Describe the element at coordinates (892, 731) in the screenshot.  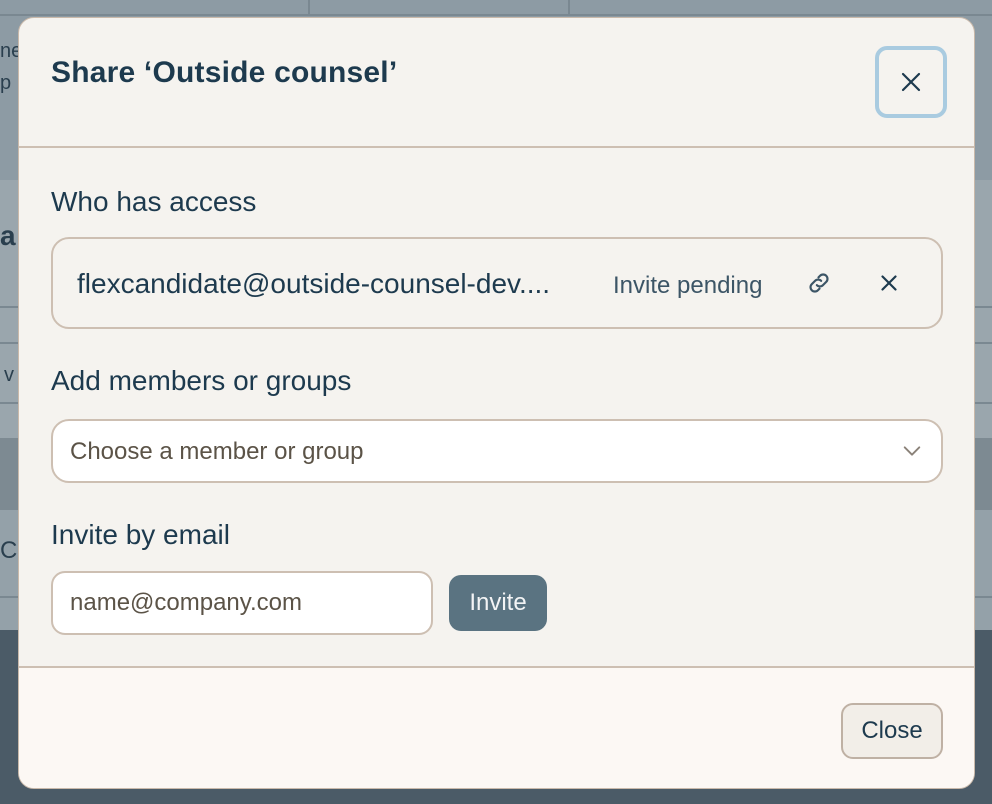
I see `close-button: Close` at that location.